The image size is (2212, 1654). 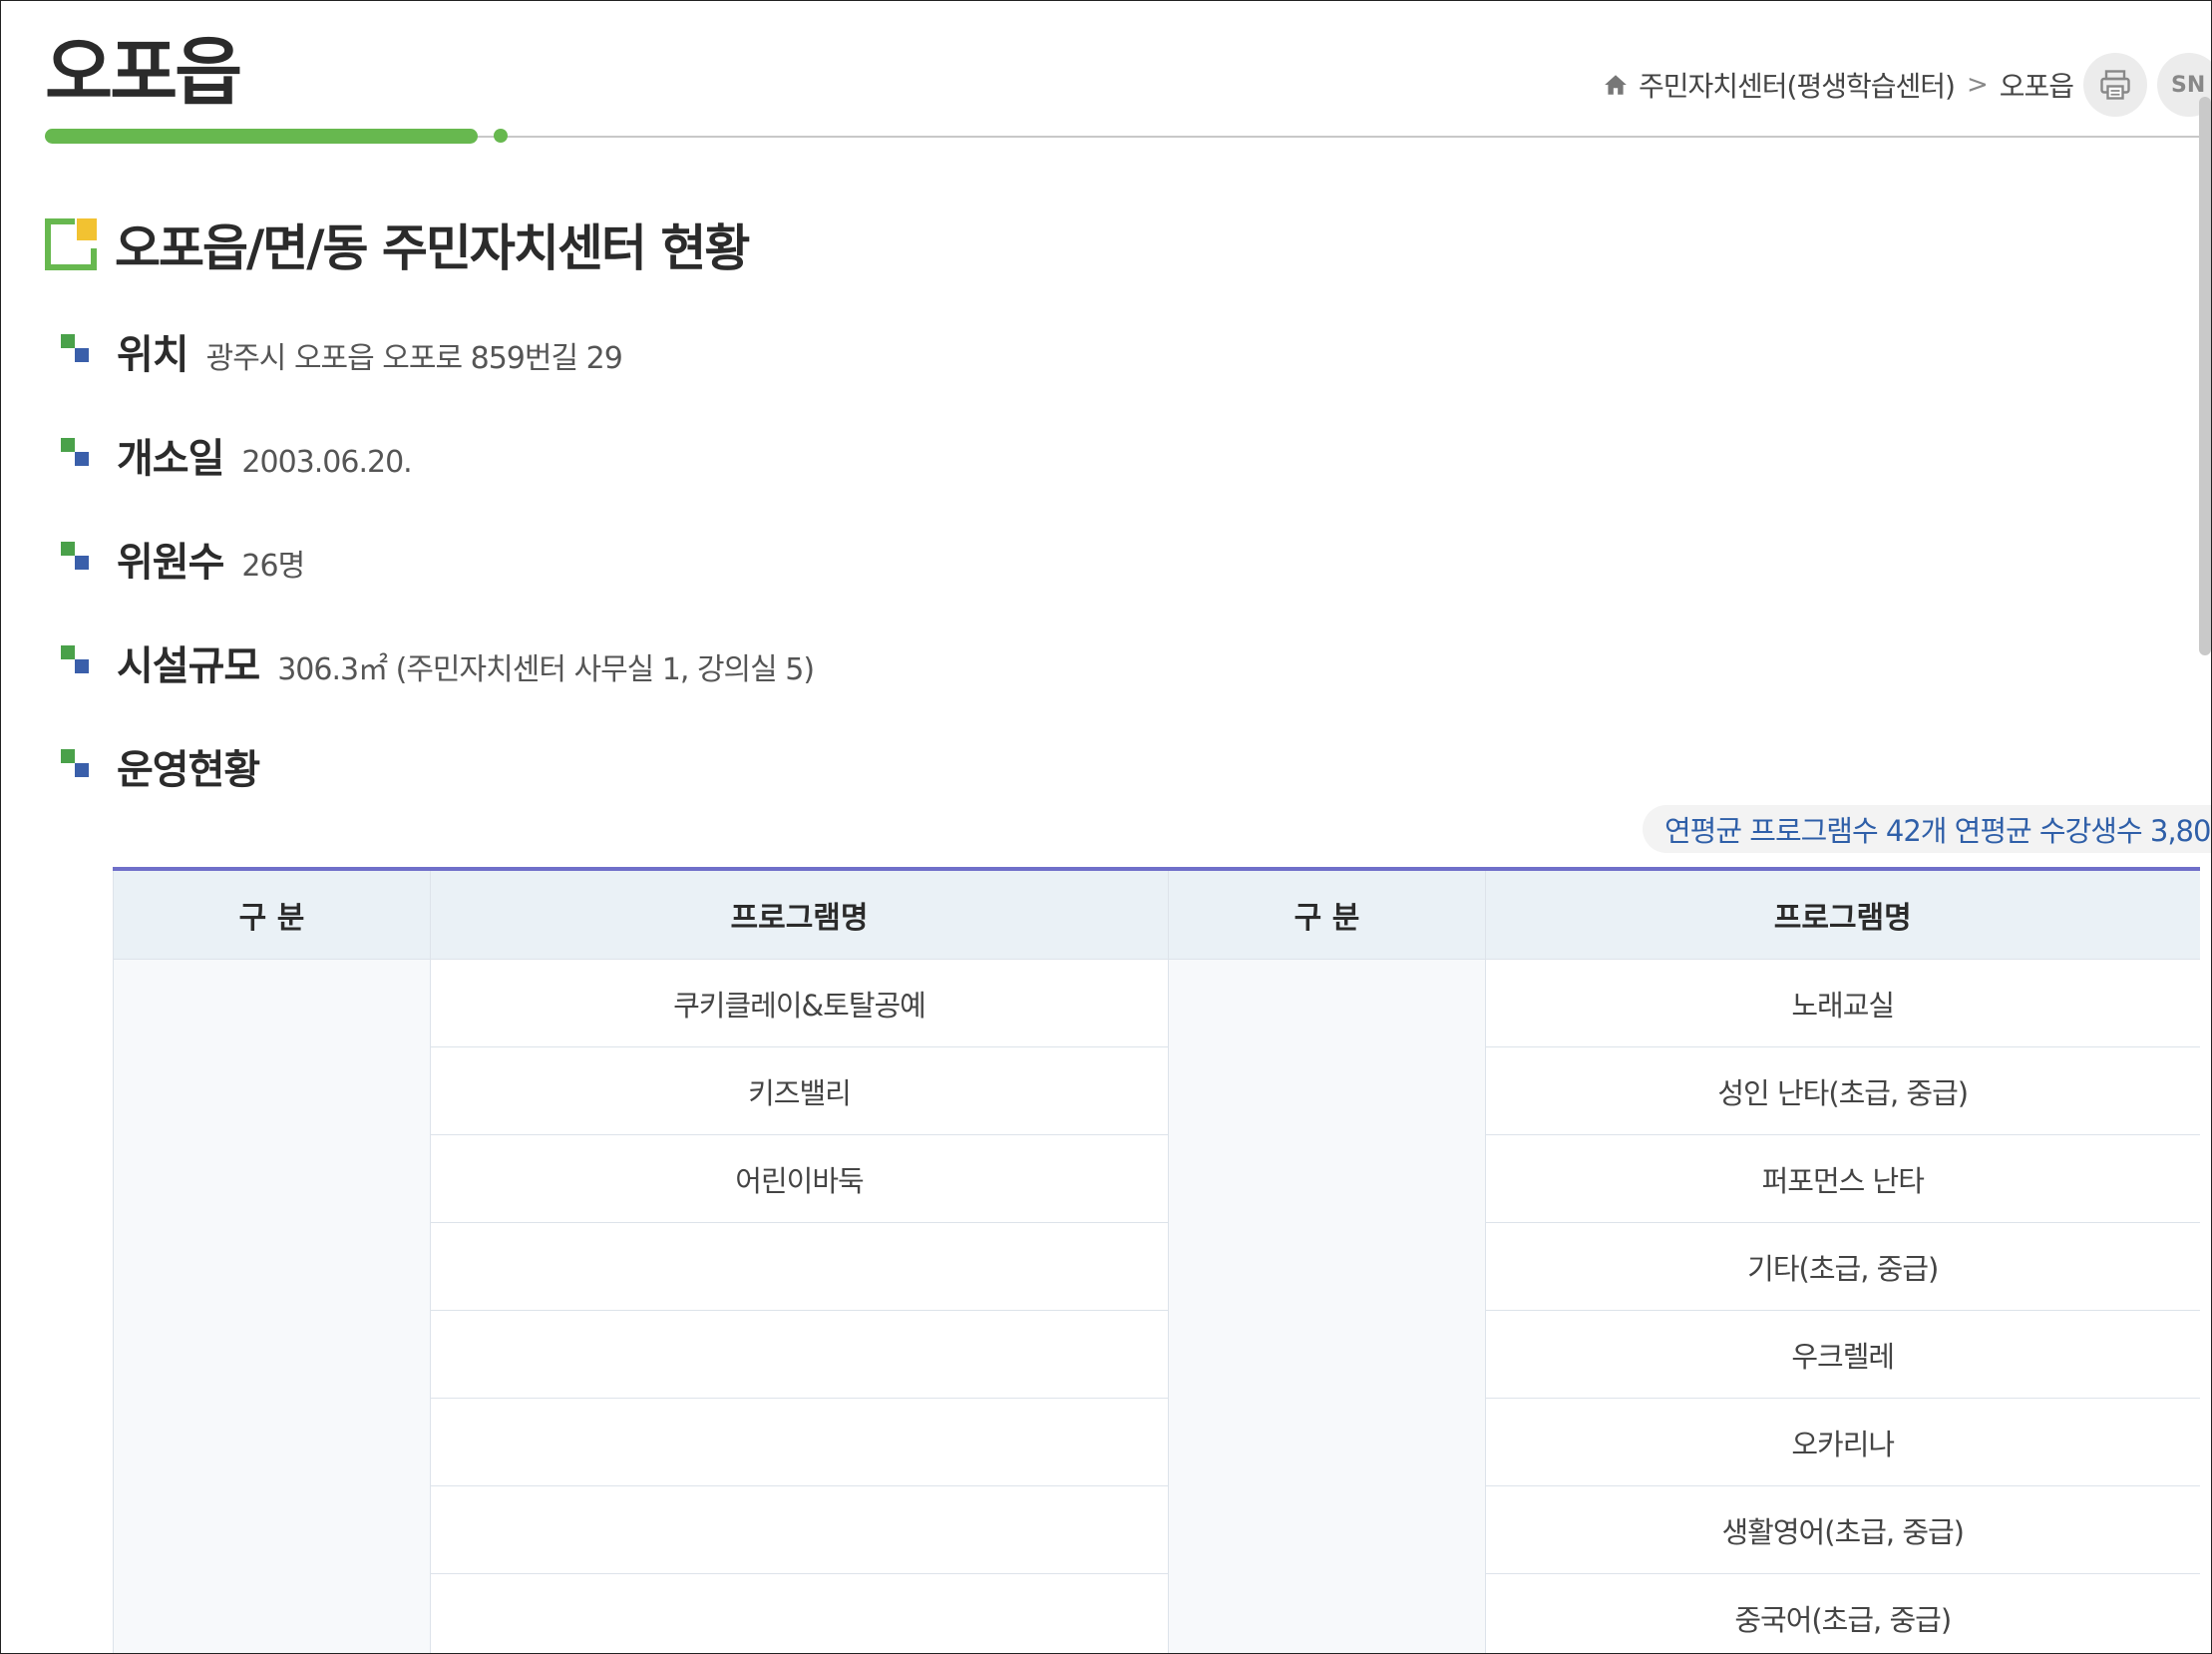 What do you see at coordinates (1842, 1090) in the screenshot?
I see `program-cell: 성인 난타(초급, 중급)` at bounding box center [1842, 1090].